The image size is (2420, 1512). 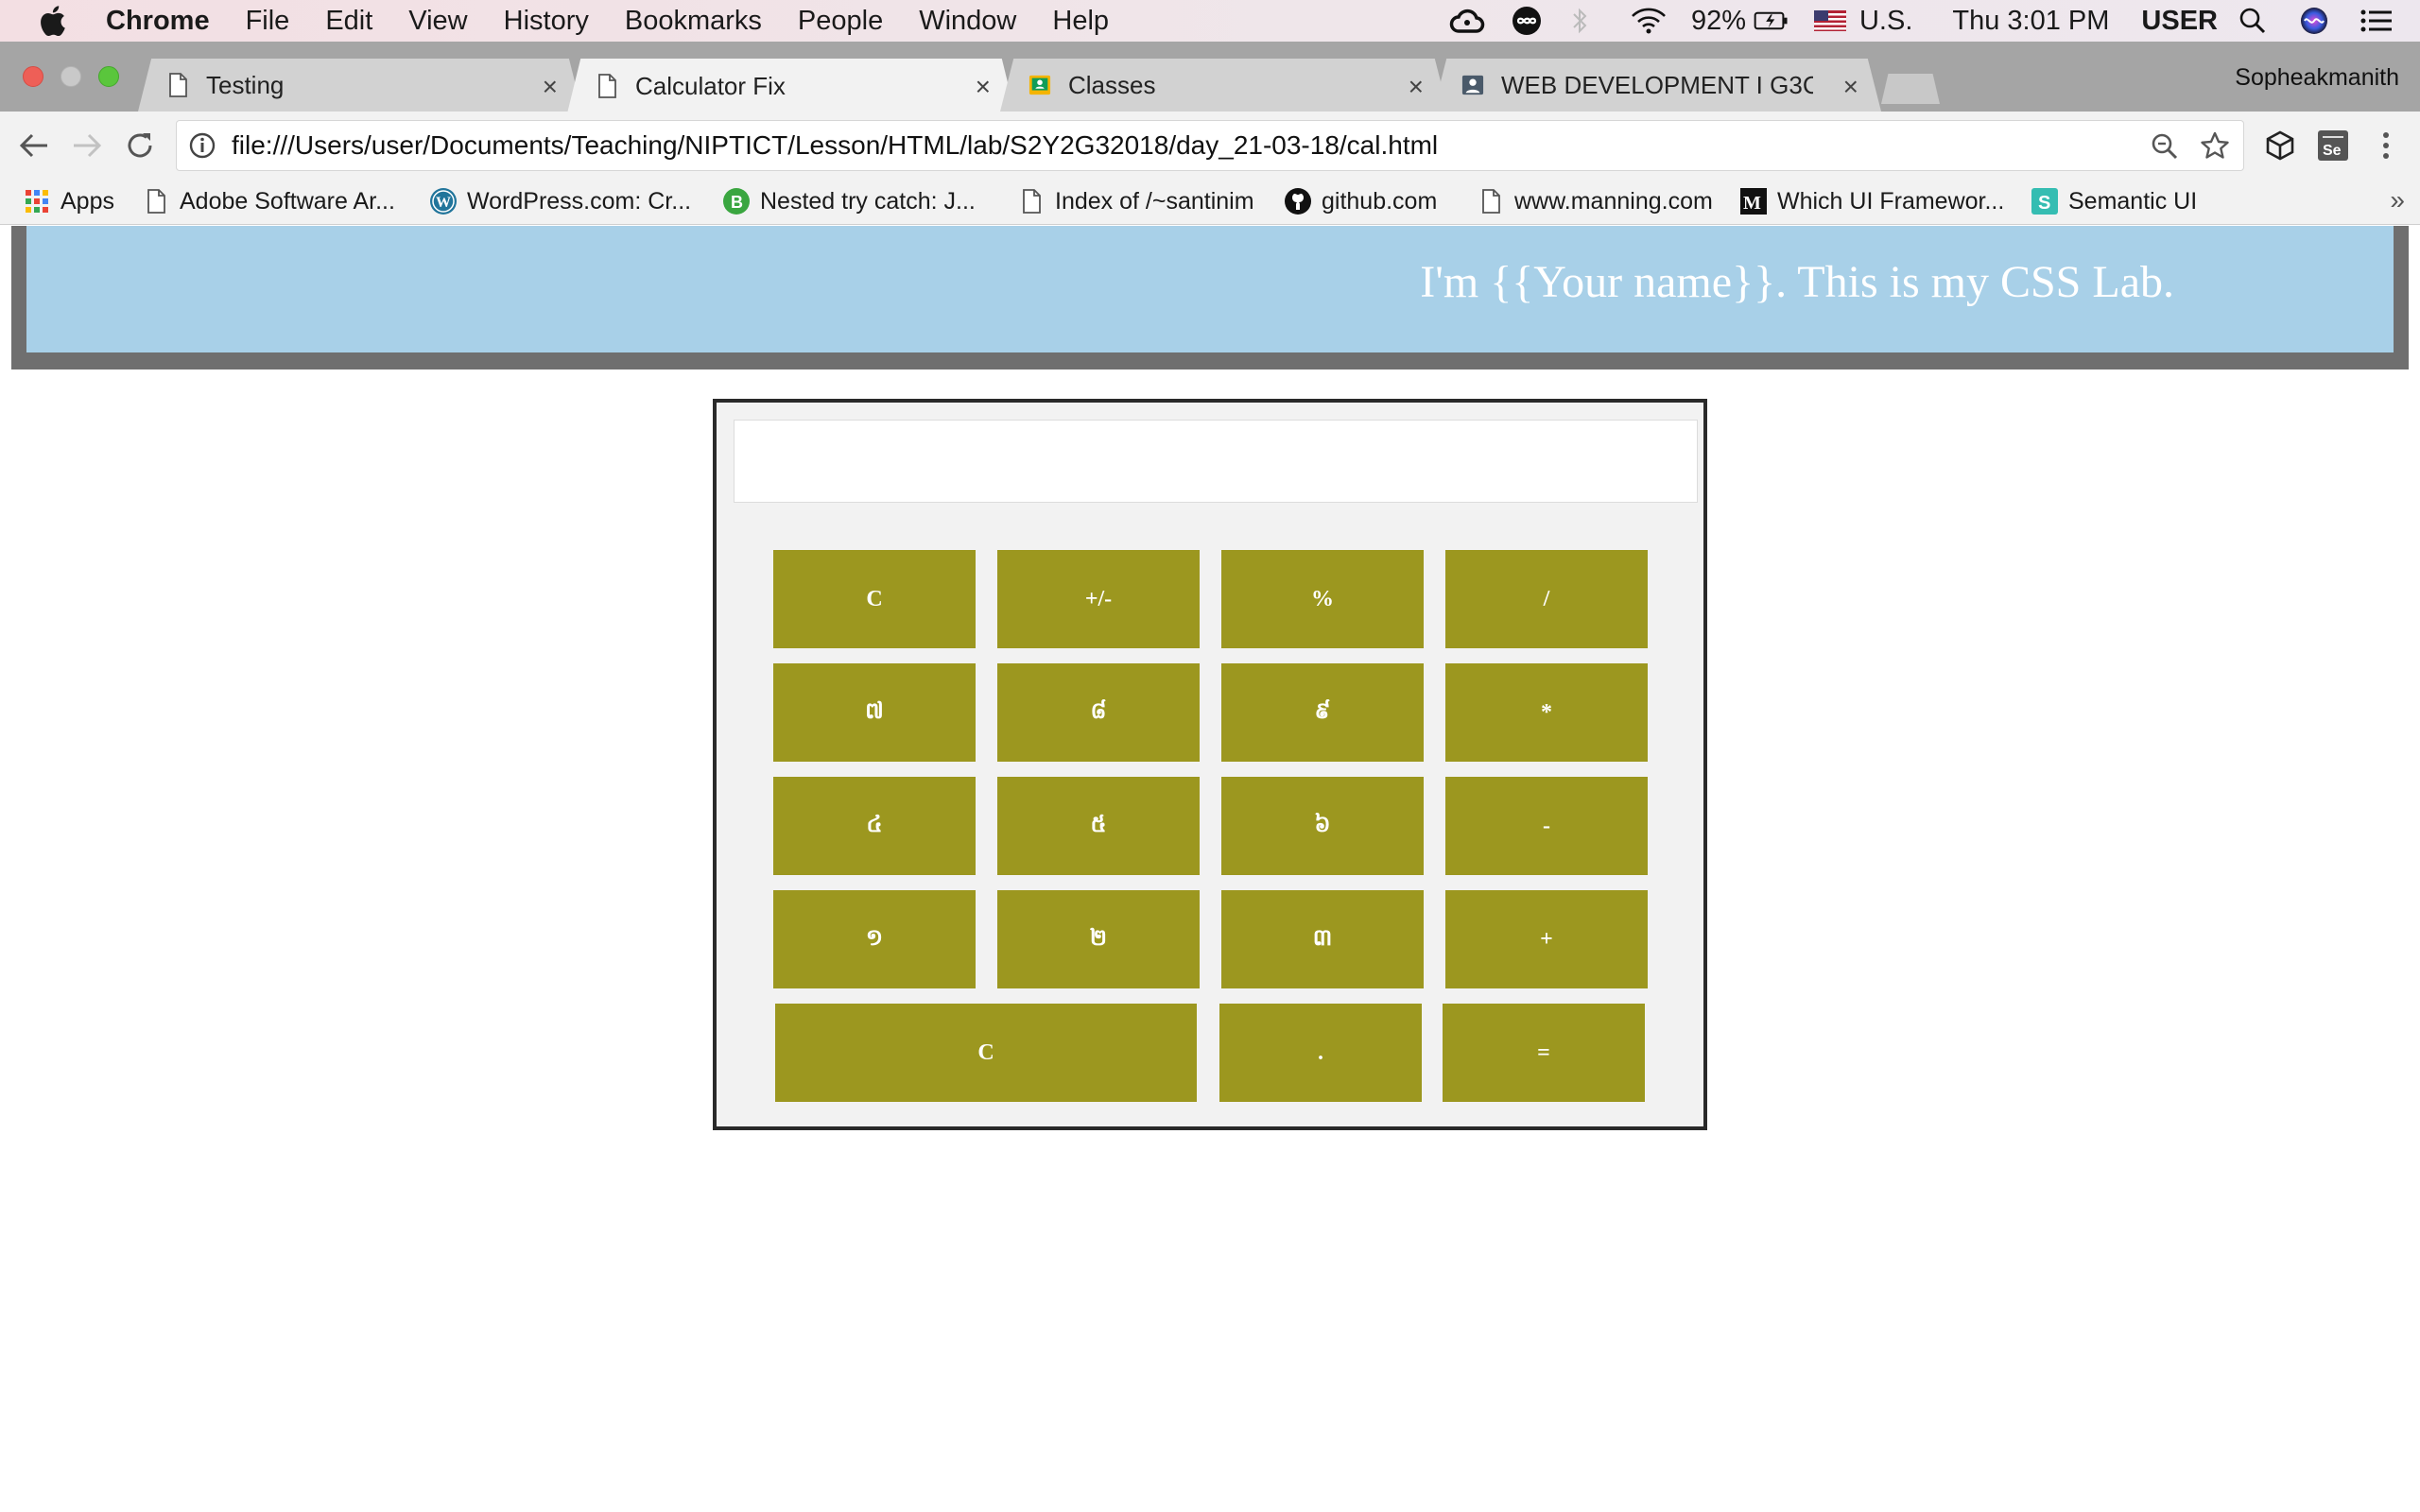 What do you see at coordinates (1360, 201) in the screenshot?
I see `bookmark-github: github.com` at bounding box center [1360, 201].